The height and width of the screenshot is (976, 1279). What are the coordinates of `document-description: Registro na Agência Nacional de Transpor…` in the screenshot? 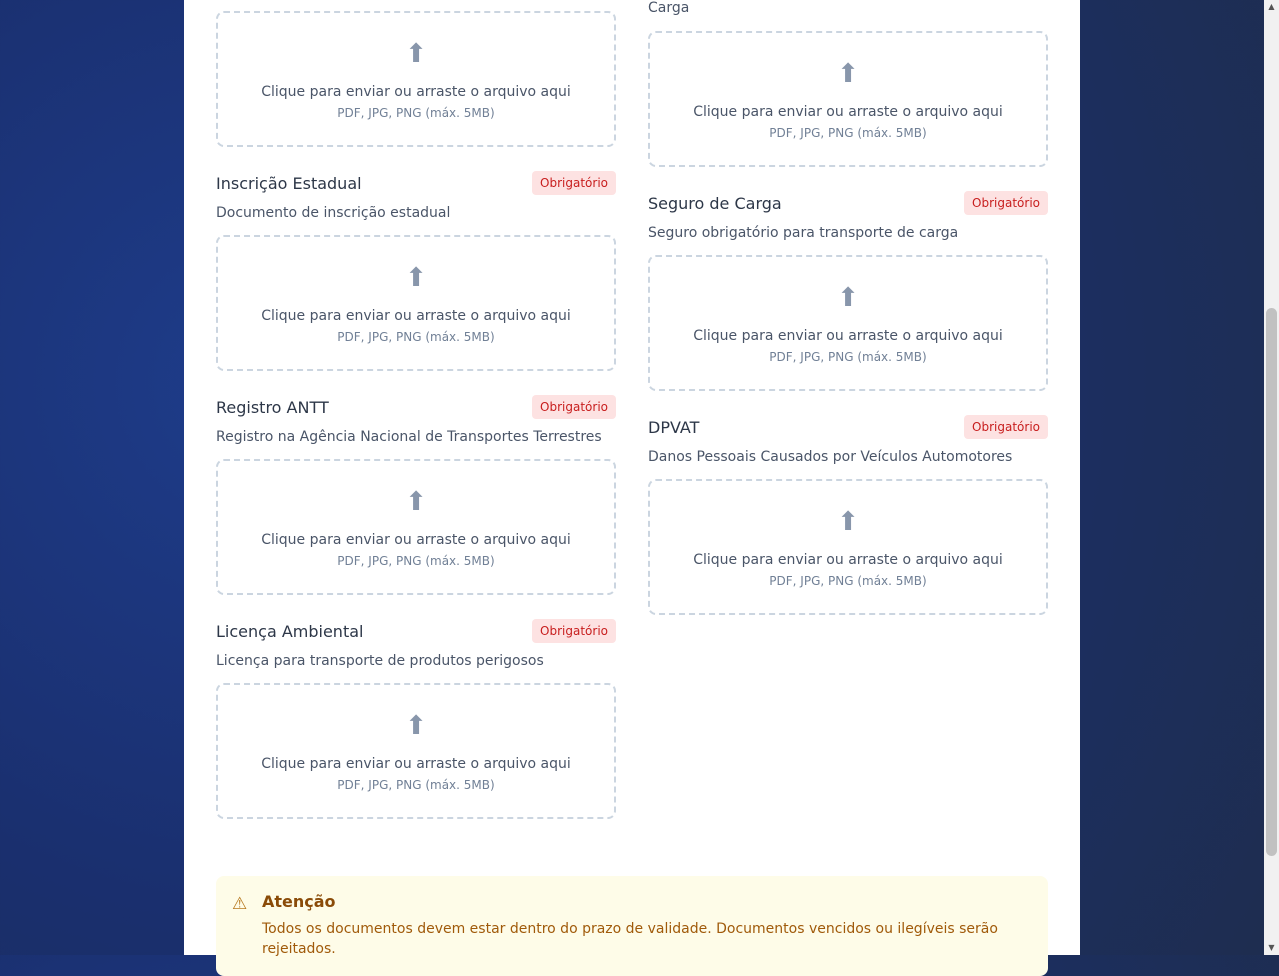 It's located at (409, 437).